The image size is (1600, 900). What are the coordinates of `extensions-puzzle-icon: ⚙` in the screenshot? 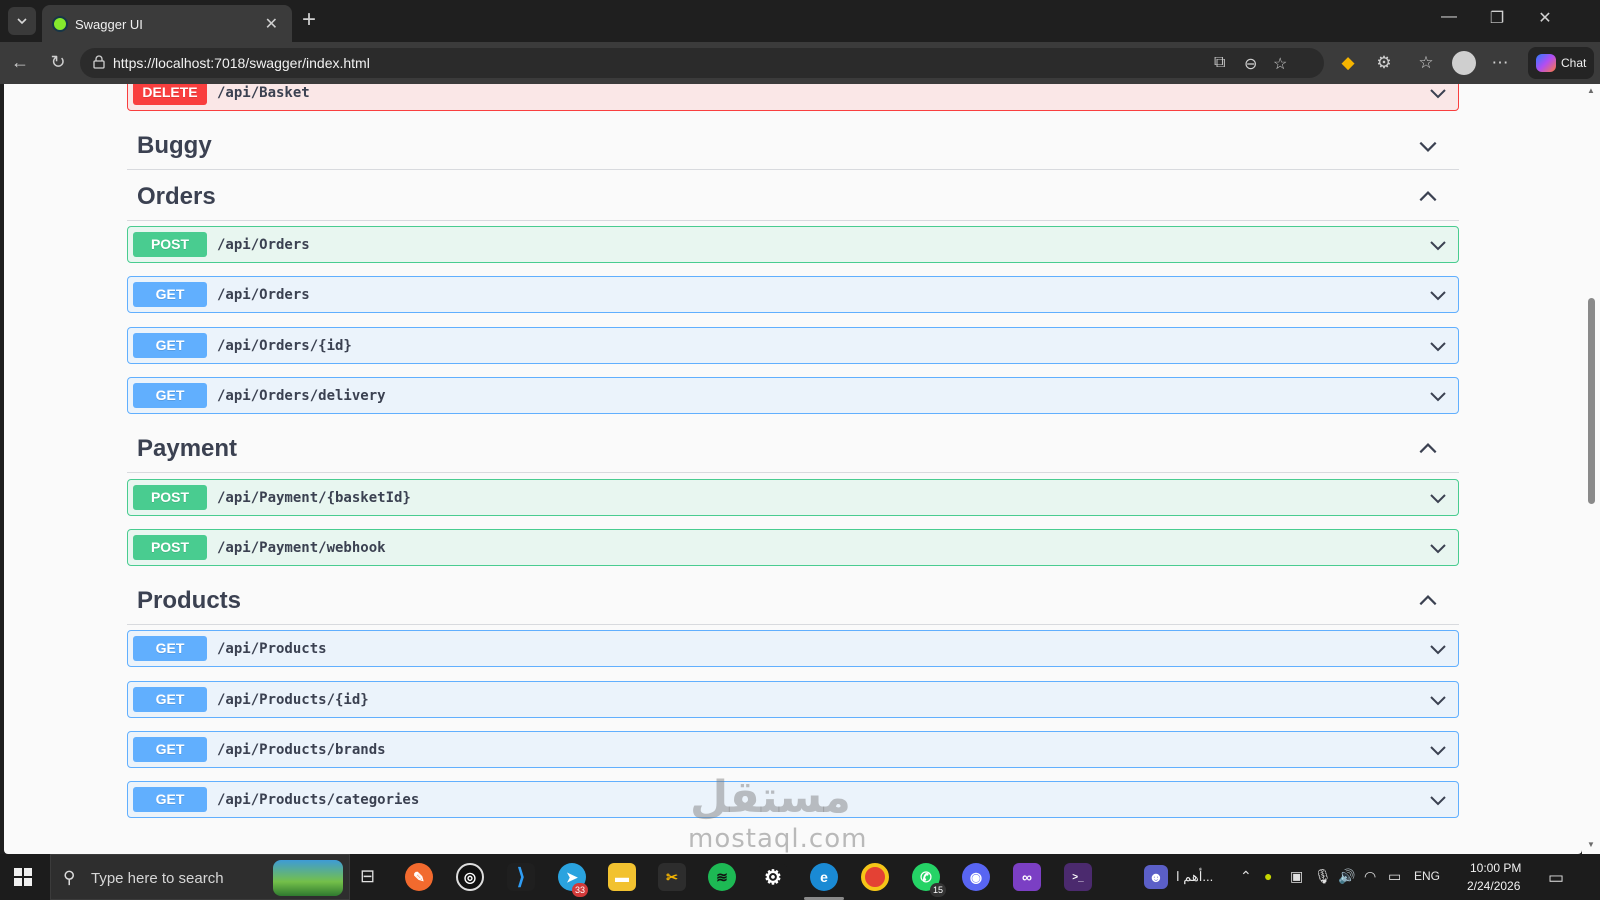 It's located at (1384, 63).